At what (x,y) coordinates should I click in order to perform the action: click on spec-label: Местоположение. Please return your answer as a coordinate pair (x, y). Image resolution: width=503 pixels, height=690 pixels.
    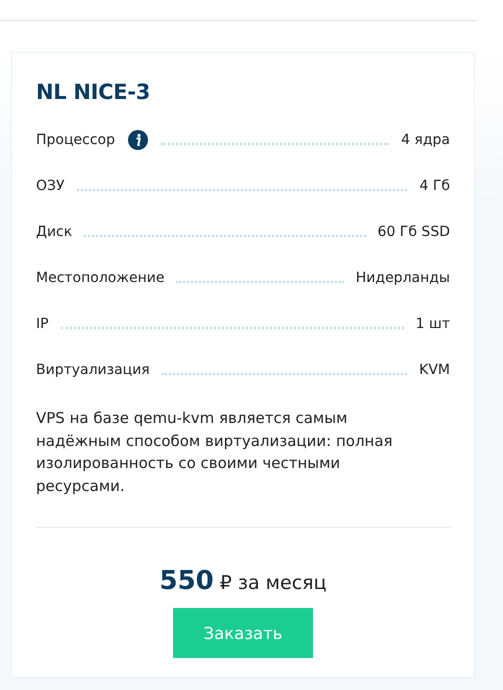
    Looking at the image, I should click on (100, 278).